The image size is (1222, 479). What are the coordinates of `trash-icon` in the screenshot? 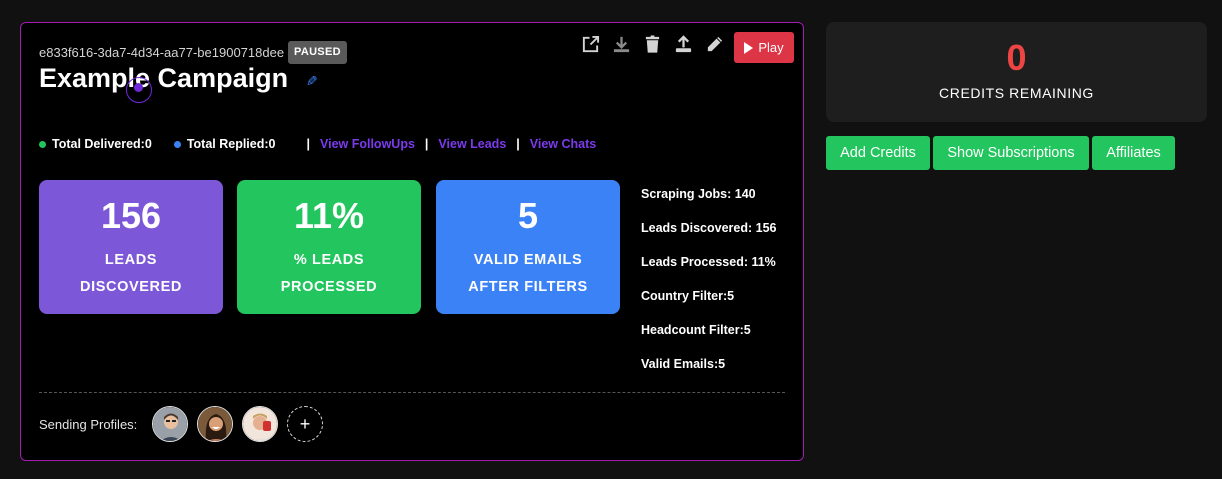 It's located at (652, 44).